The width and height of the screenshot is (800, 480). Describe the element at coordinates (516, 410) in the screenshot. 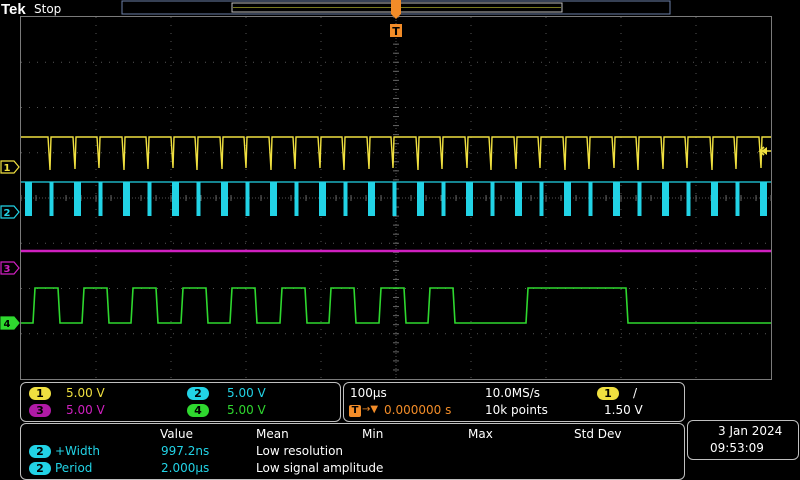

I see `record-length: 10k points` at that location.